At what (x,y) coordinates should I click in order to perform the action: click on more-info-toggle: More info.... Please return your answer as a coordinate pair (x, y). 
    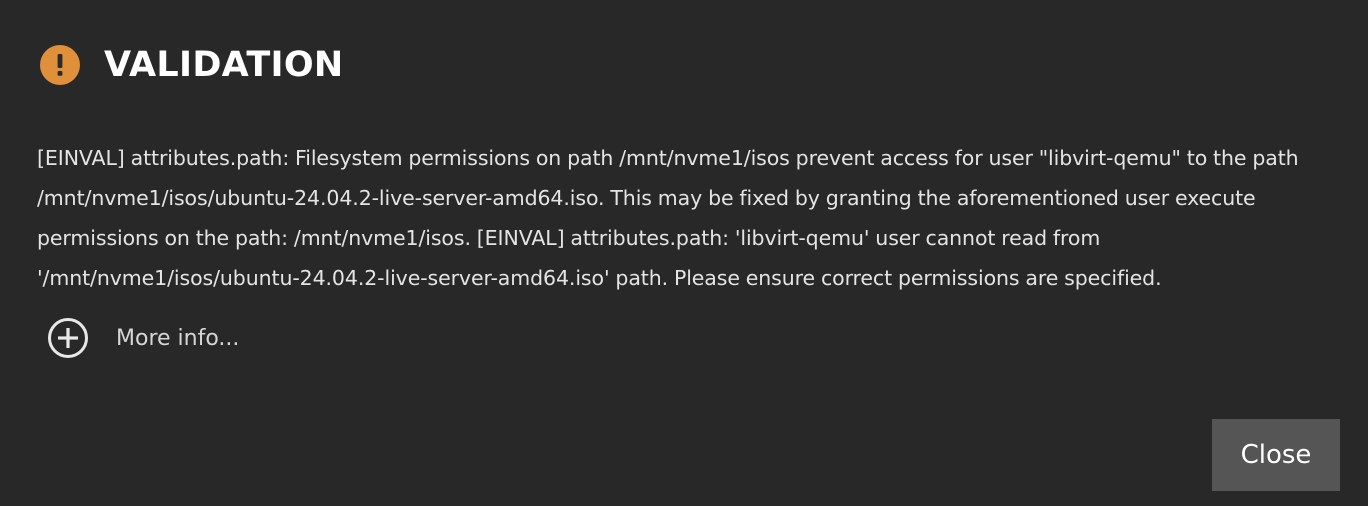
    Looking at the image, I should click on (143, 338).